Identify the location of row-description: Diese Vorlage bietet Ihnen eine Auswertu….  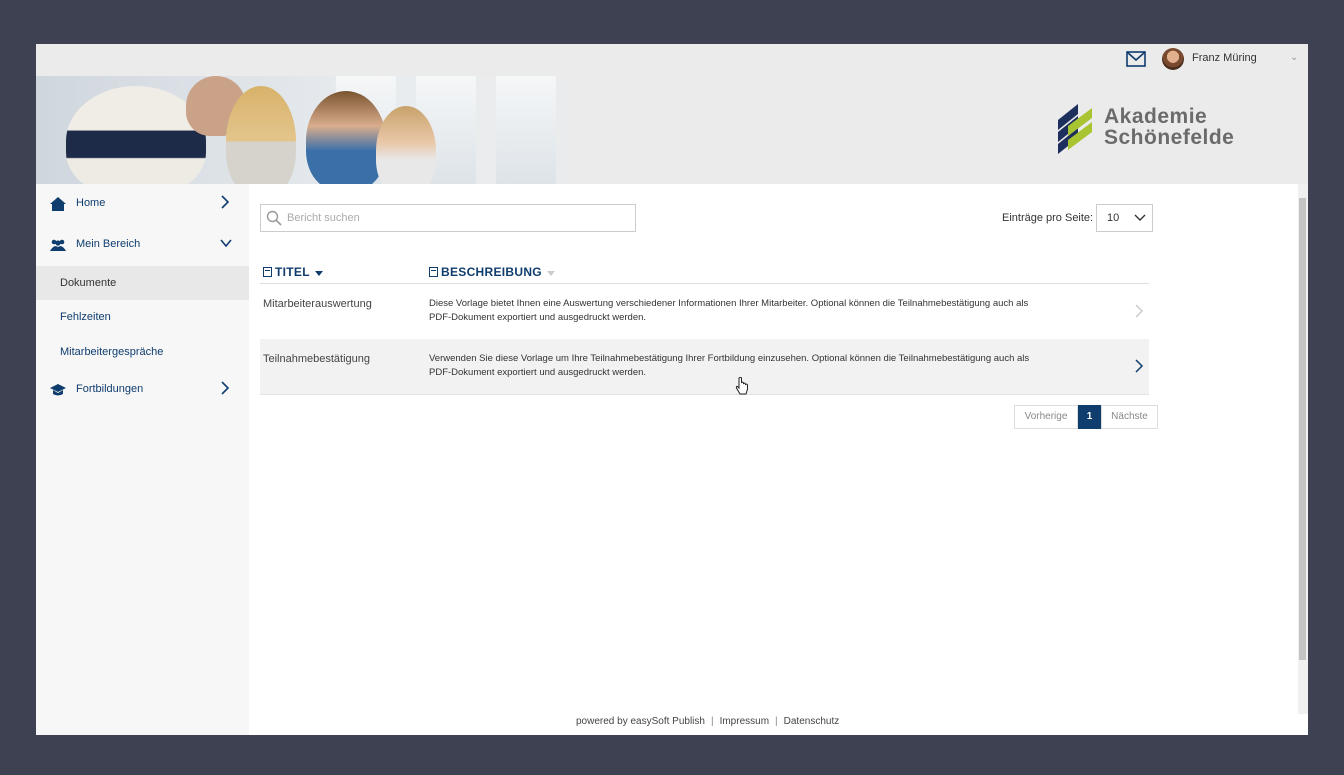
(729, 310).